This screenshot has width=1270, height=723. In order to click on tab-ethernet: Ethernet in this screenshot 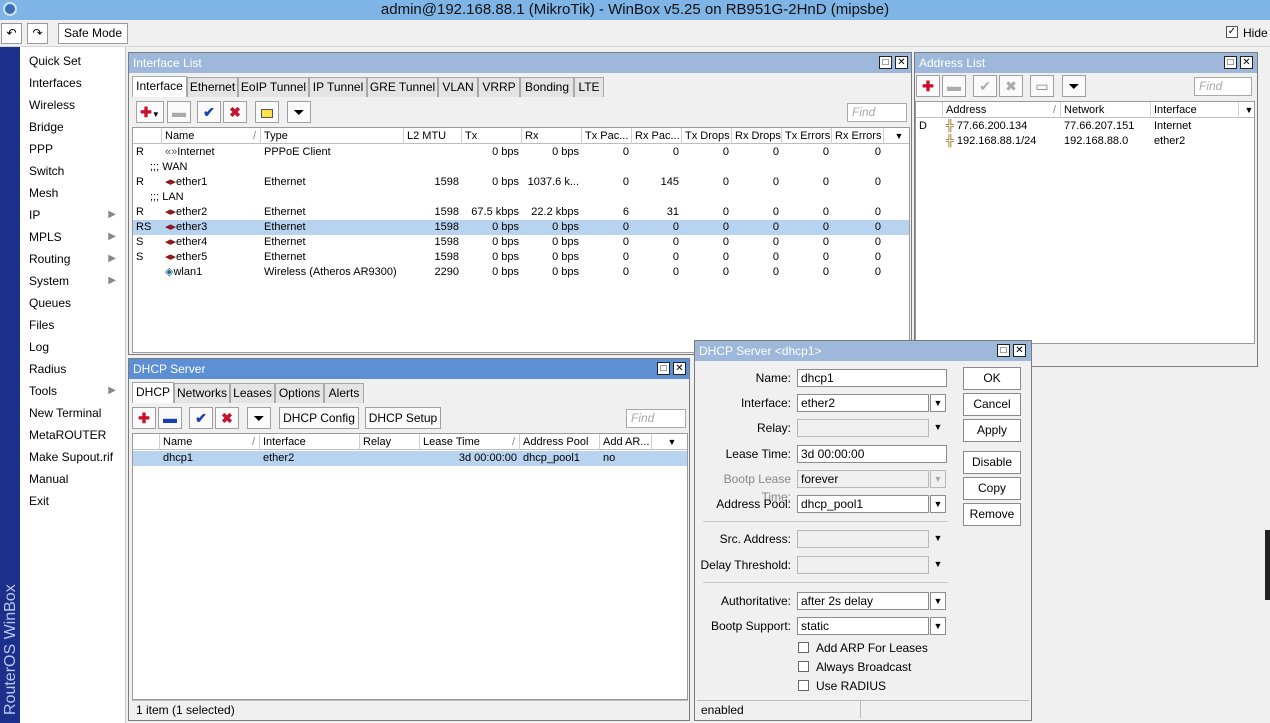, I will do `click(212, 87)`.